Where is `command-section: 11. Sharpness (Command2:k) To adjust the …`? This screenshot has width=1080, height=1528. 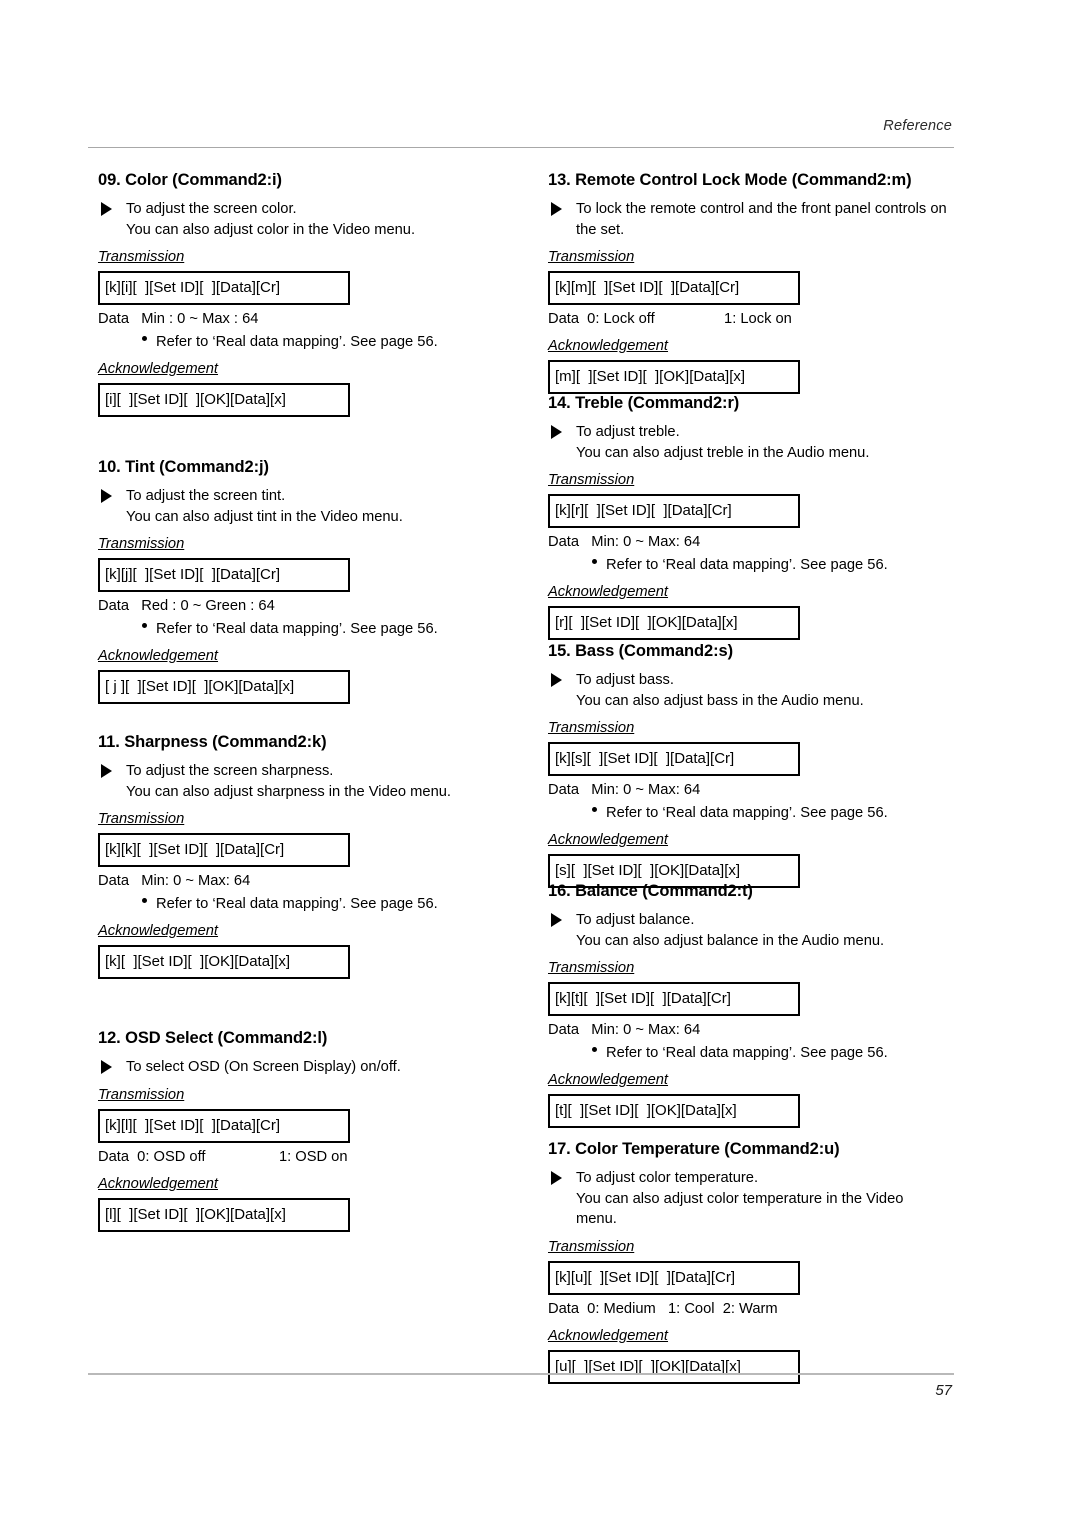
command-section: 11. Sharpness (Command2:k) To adjust the … is located at coordinates (308, 855).